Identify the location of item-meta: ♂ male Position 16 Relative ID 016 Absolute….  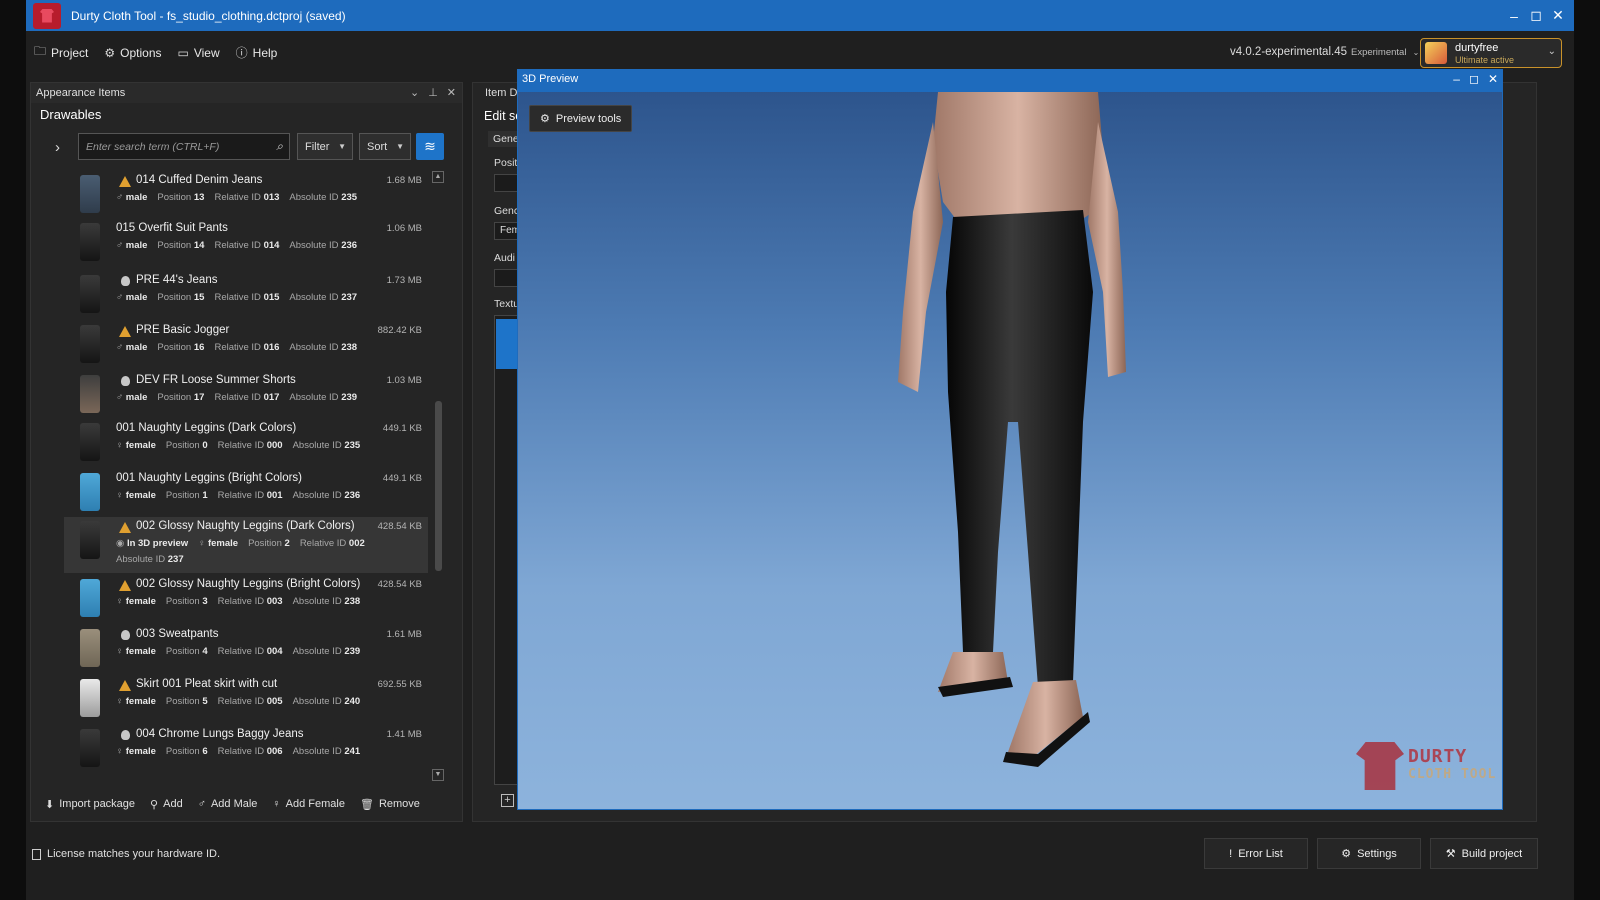
(236, 347).